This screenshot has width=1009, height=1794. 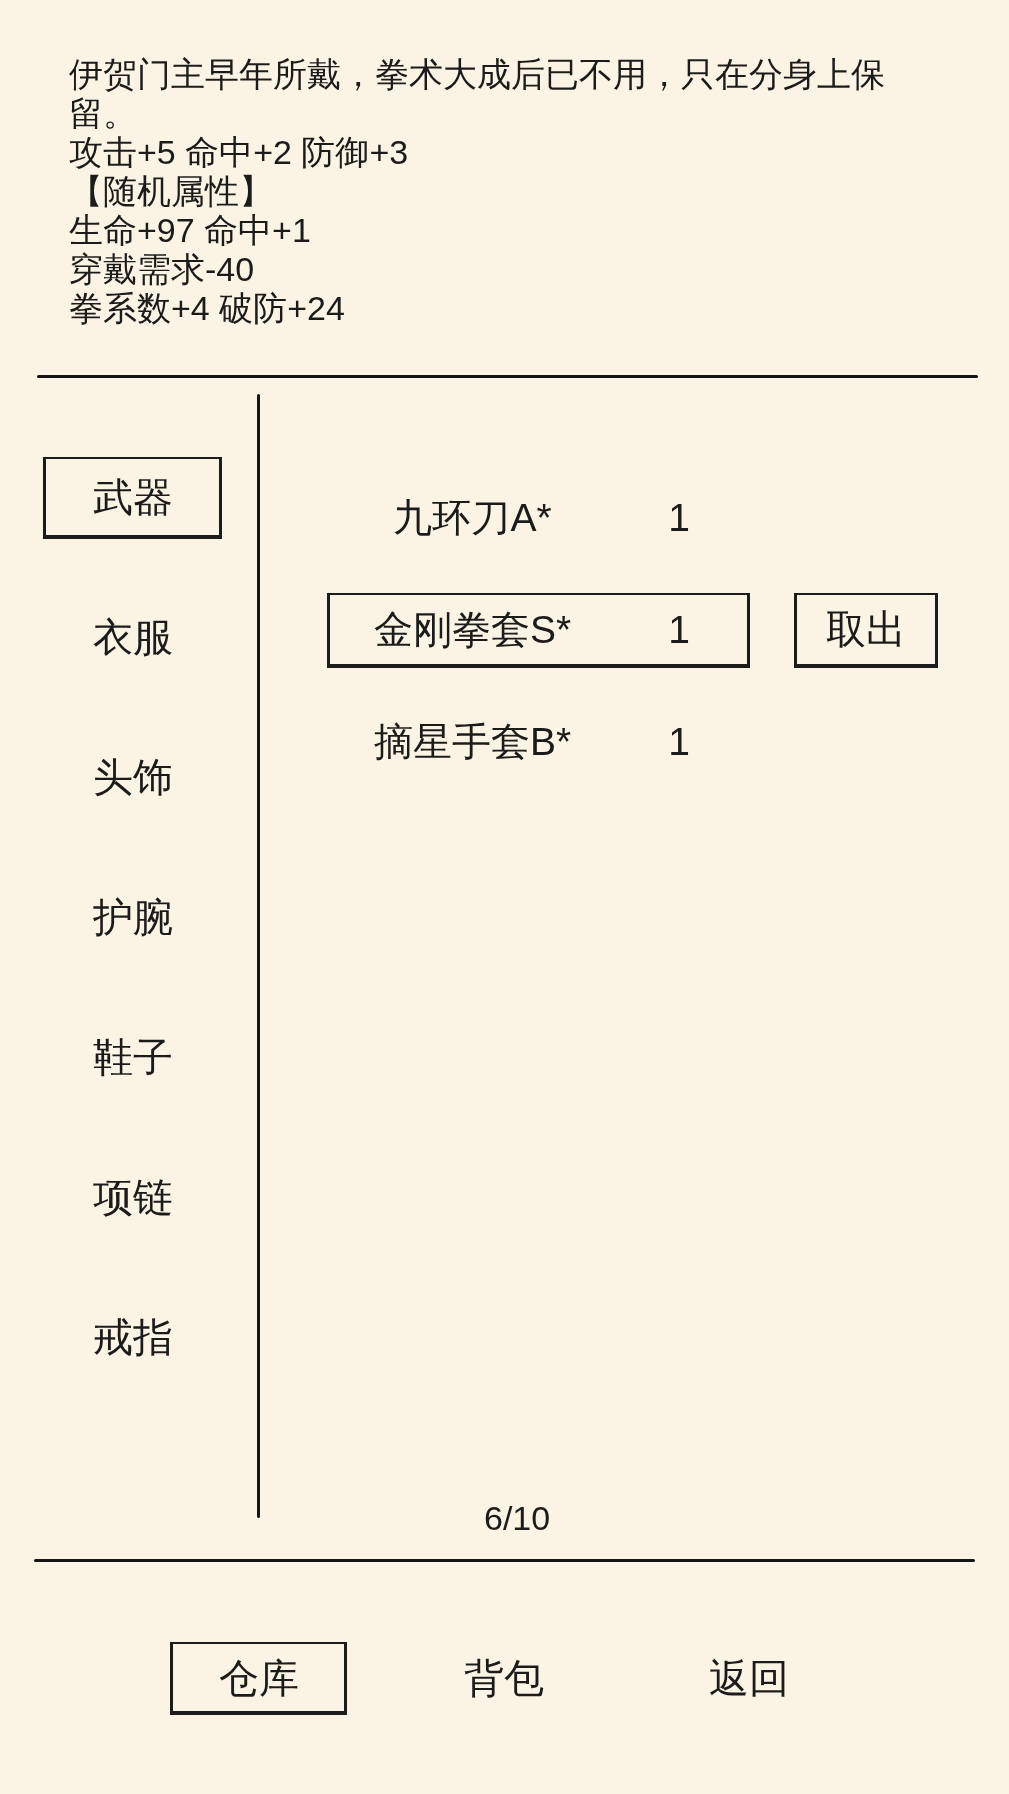 I want to click on bottom-tab: 仓库, so click(x=258, y=1678).